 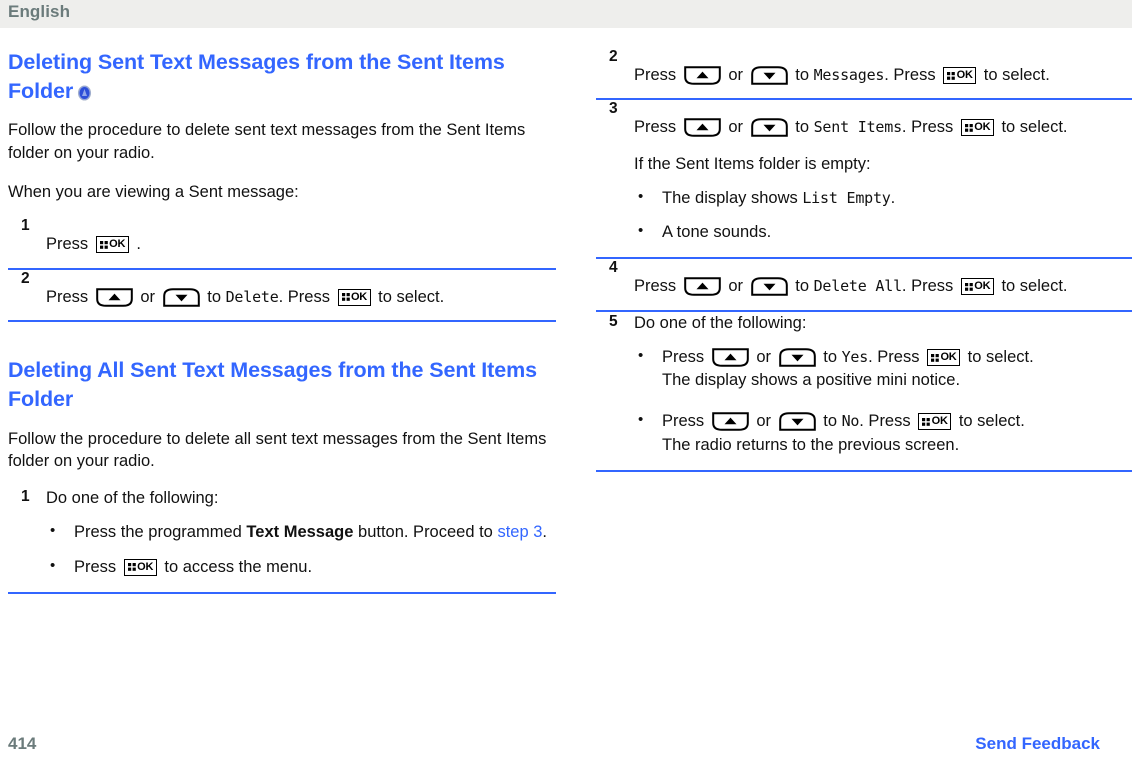 What do you see at coordinates (132, 498) in the screenshot?
I see `step-lead-text: Do one of the following:` at bounding box center [132, 498].